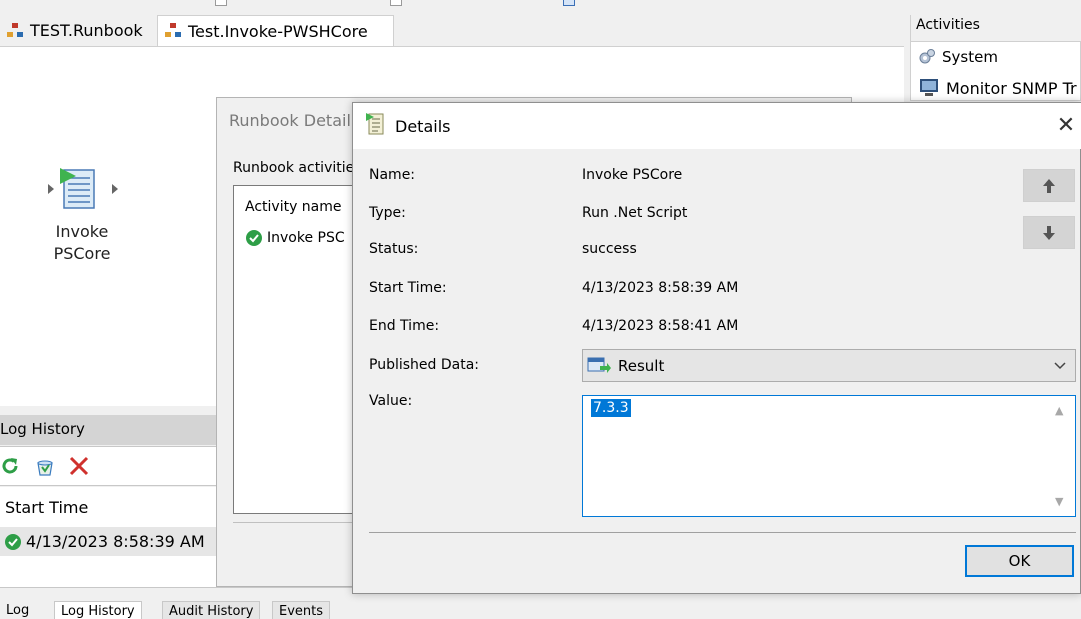  Describe the element at coordinates (599, 365) in the screenshot. I see `result-data-icon` at that location.